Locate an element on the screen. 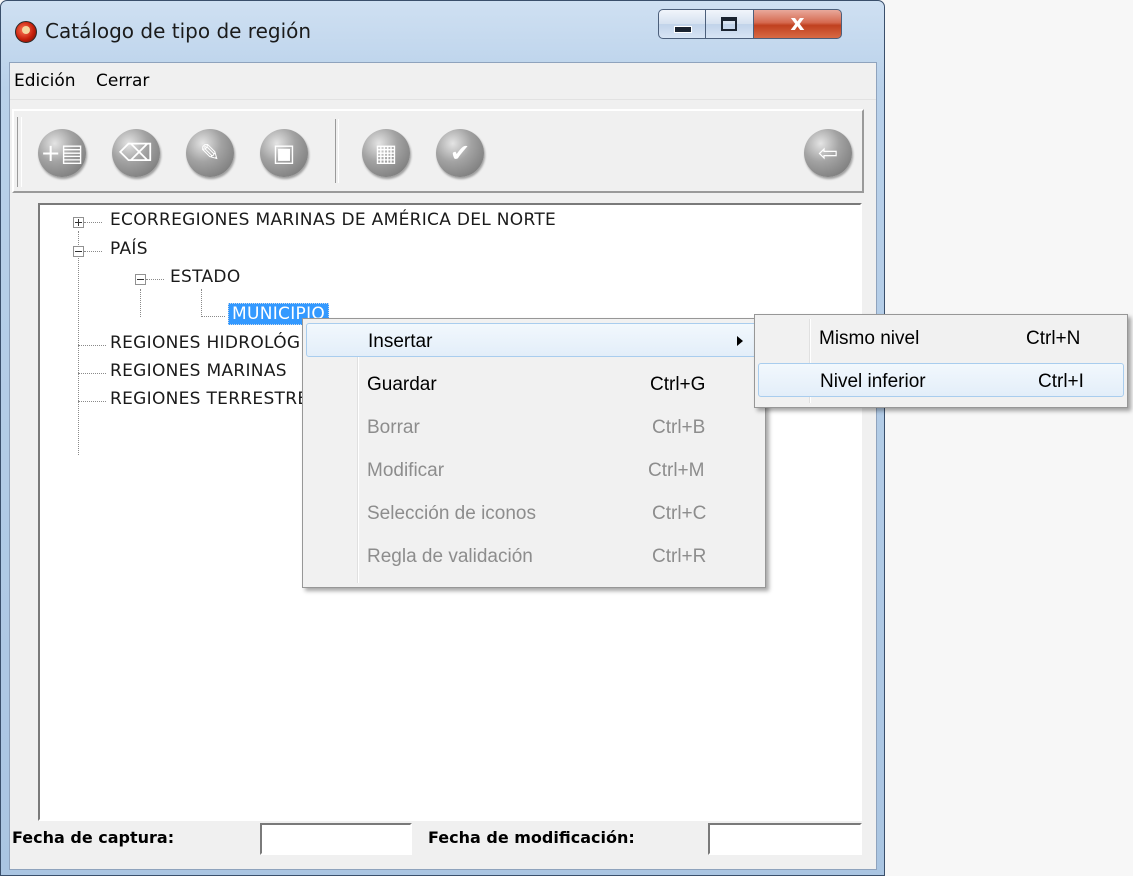  validate-button: ✔ is located at coordinates (460, 153).